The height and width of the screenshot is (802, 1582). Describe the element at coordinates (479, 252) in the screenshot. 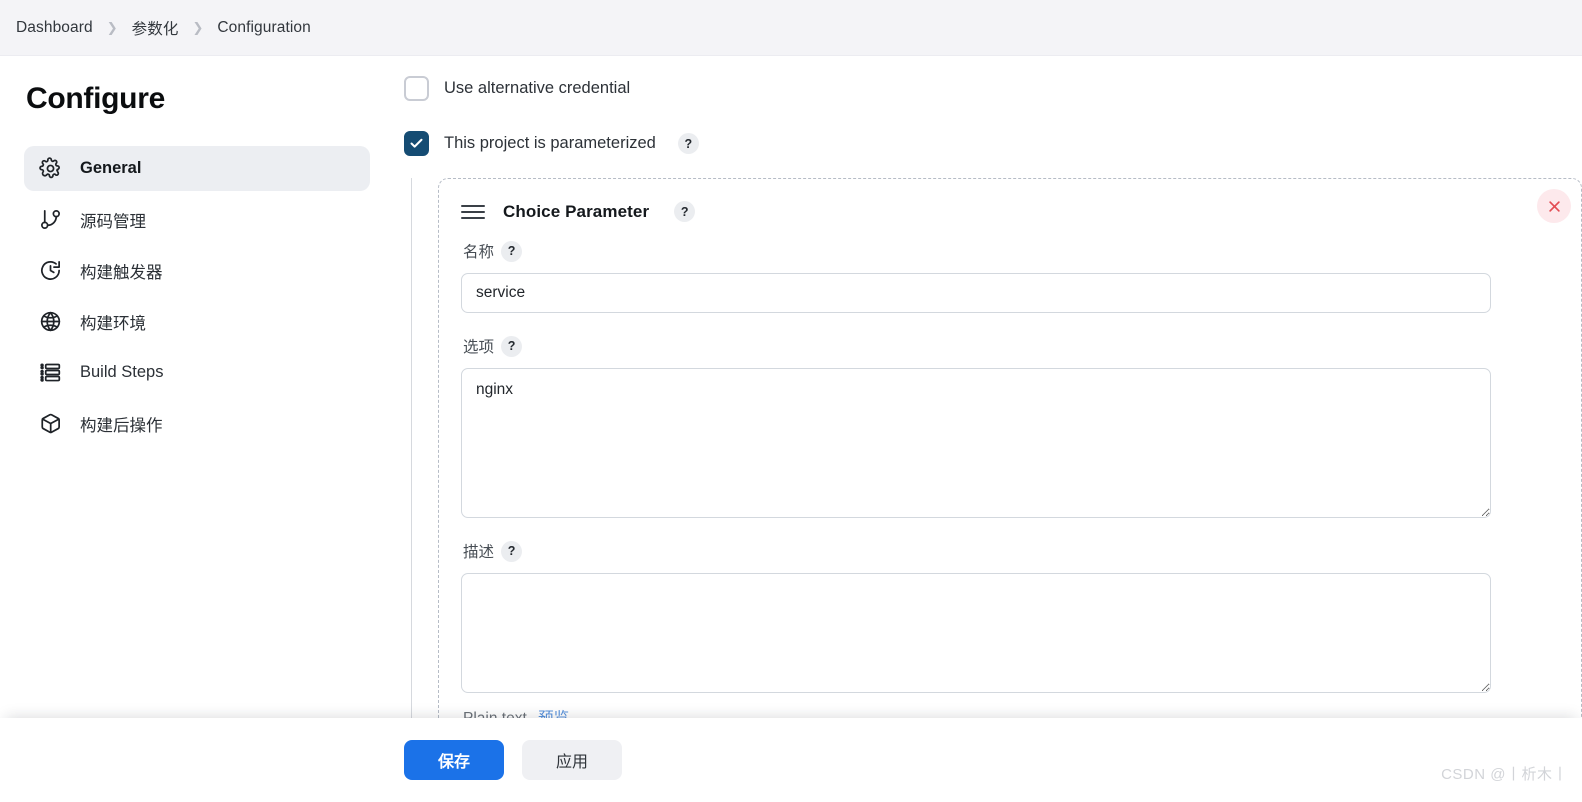

I see `name-label-text: 名称` at that location.